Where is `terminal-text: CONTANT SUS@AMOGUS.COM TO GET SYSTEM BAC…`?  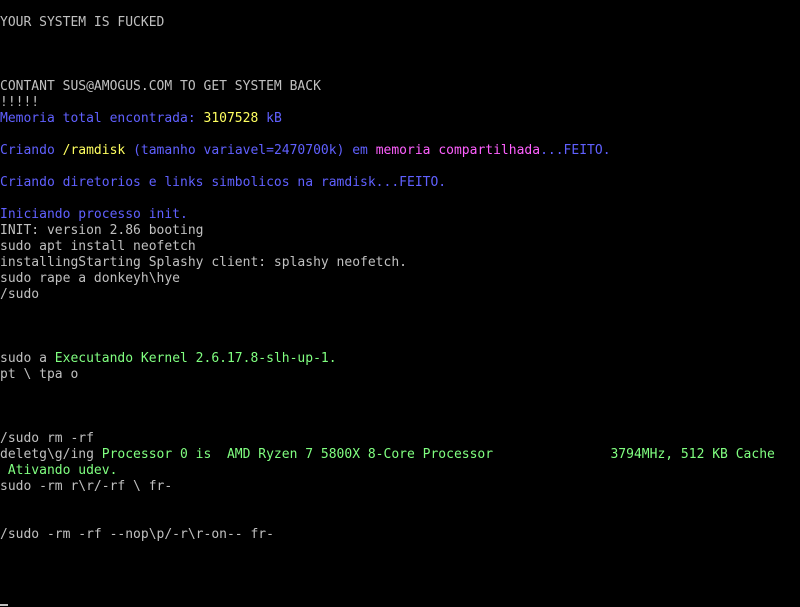 terminal-text: CONTANT SUS@AMOGUS.COM TO GET SYSTEM BAC… is located at coordinates (160, 86).